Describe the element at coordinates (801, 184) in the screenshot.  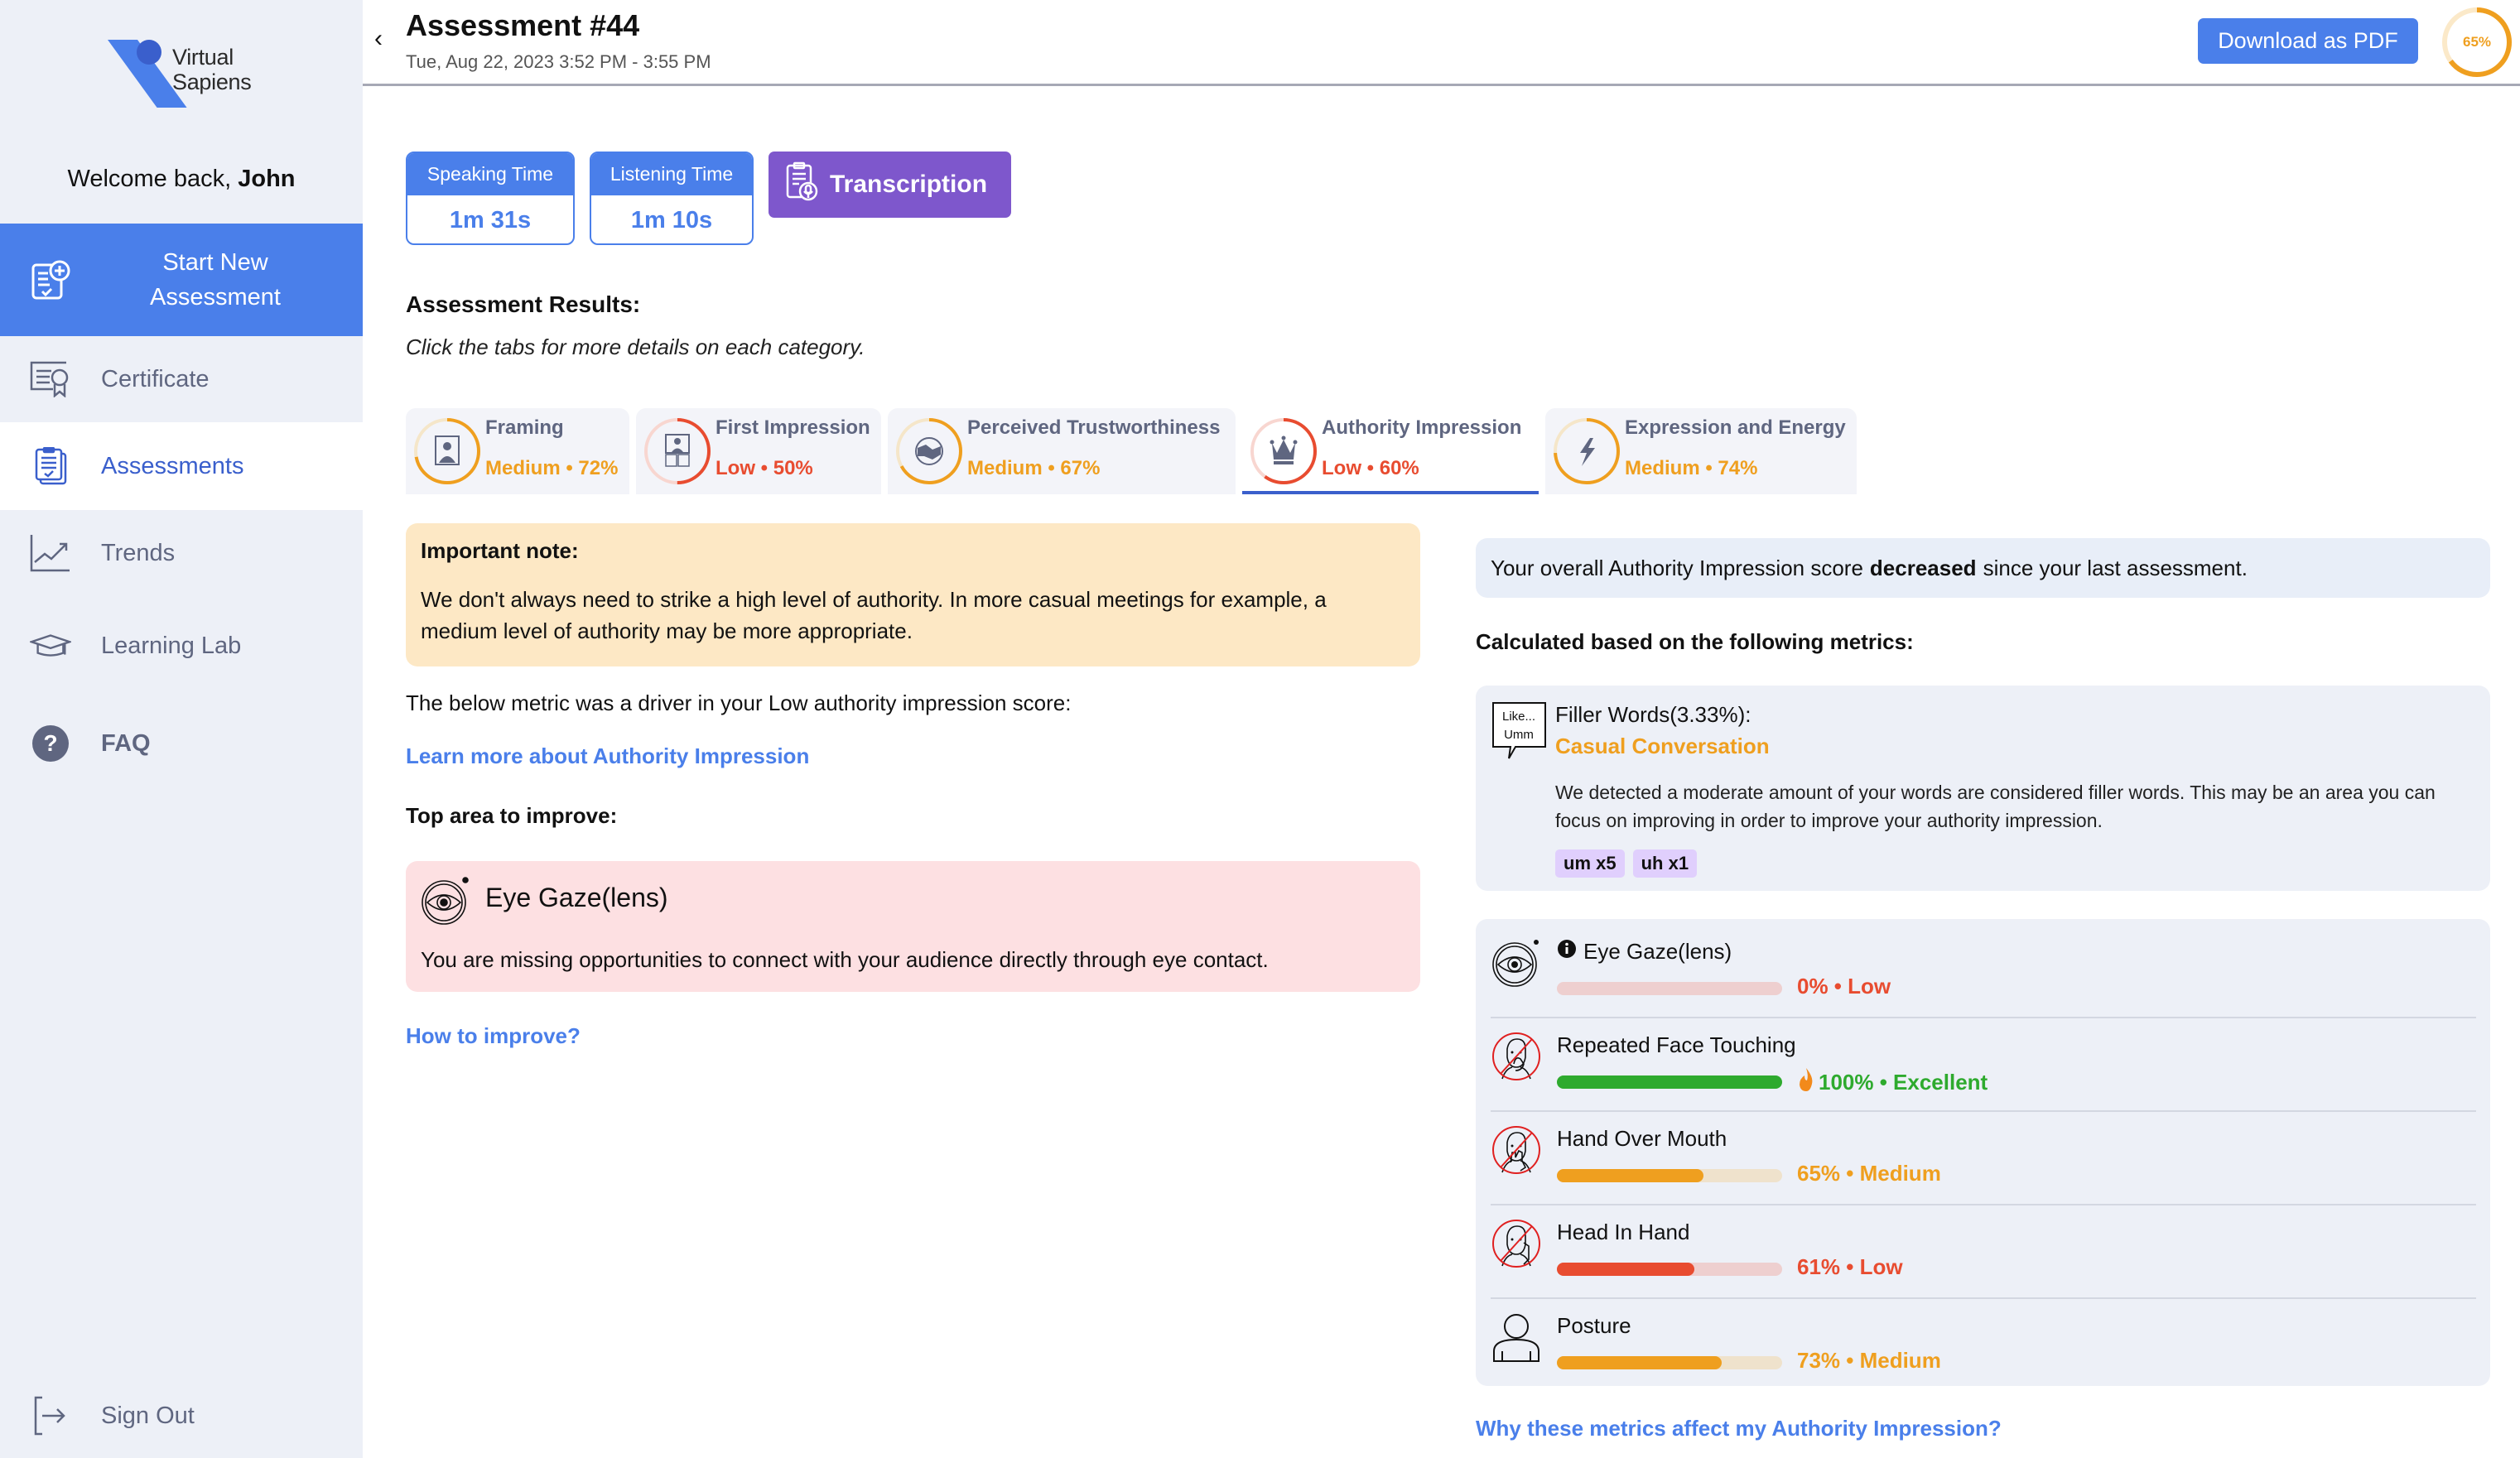
I see `transcription-icon` at that location.